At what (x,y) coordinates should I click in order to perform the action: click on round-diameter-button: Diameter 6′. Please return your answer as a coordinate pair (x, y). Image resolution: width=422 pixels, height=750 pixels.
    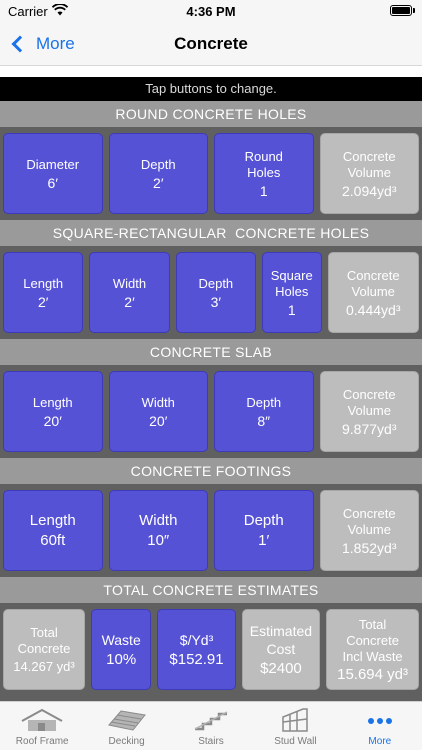
    Looking at the image, I should click on (53, 173).